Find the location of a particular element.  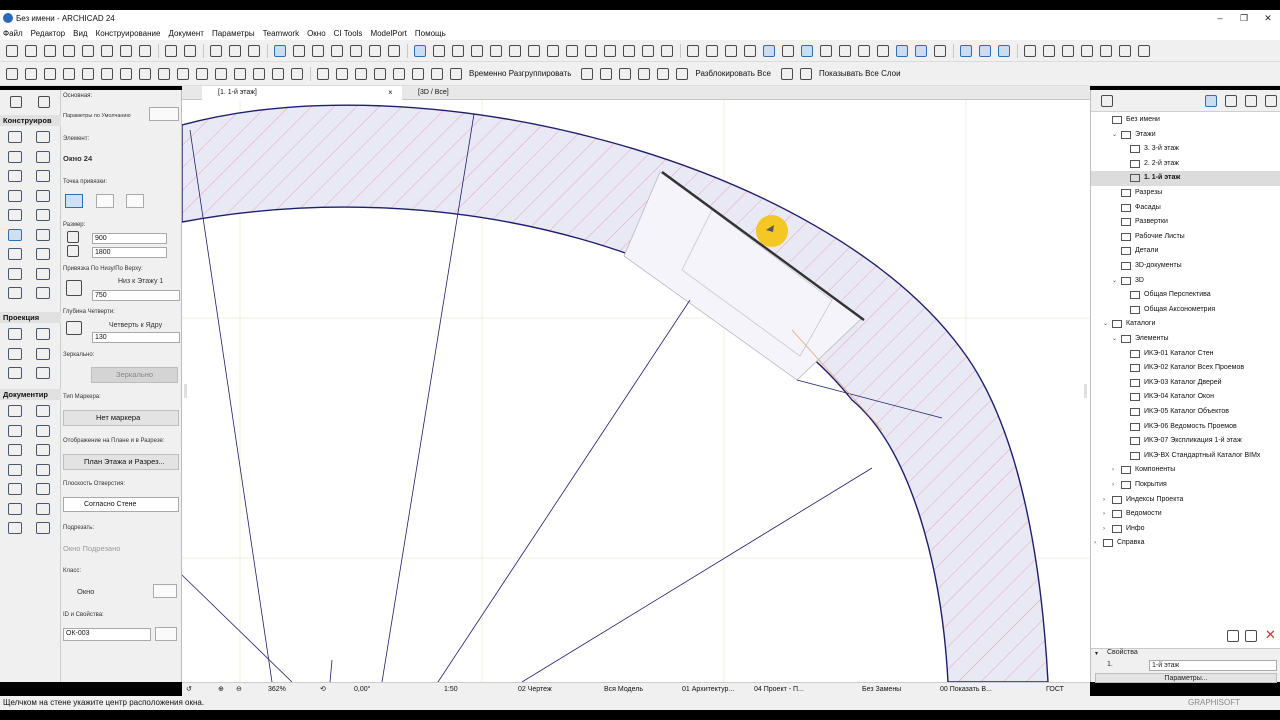

opening-tool-icon is located at coordinates (43, 293).